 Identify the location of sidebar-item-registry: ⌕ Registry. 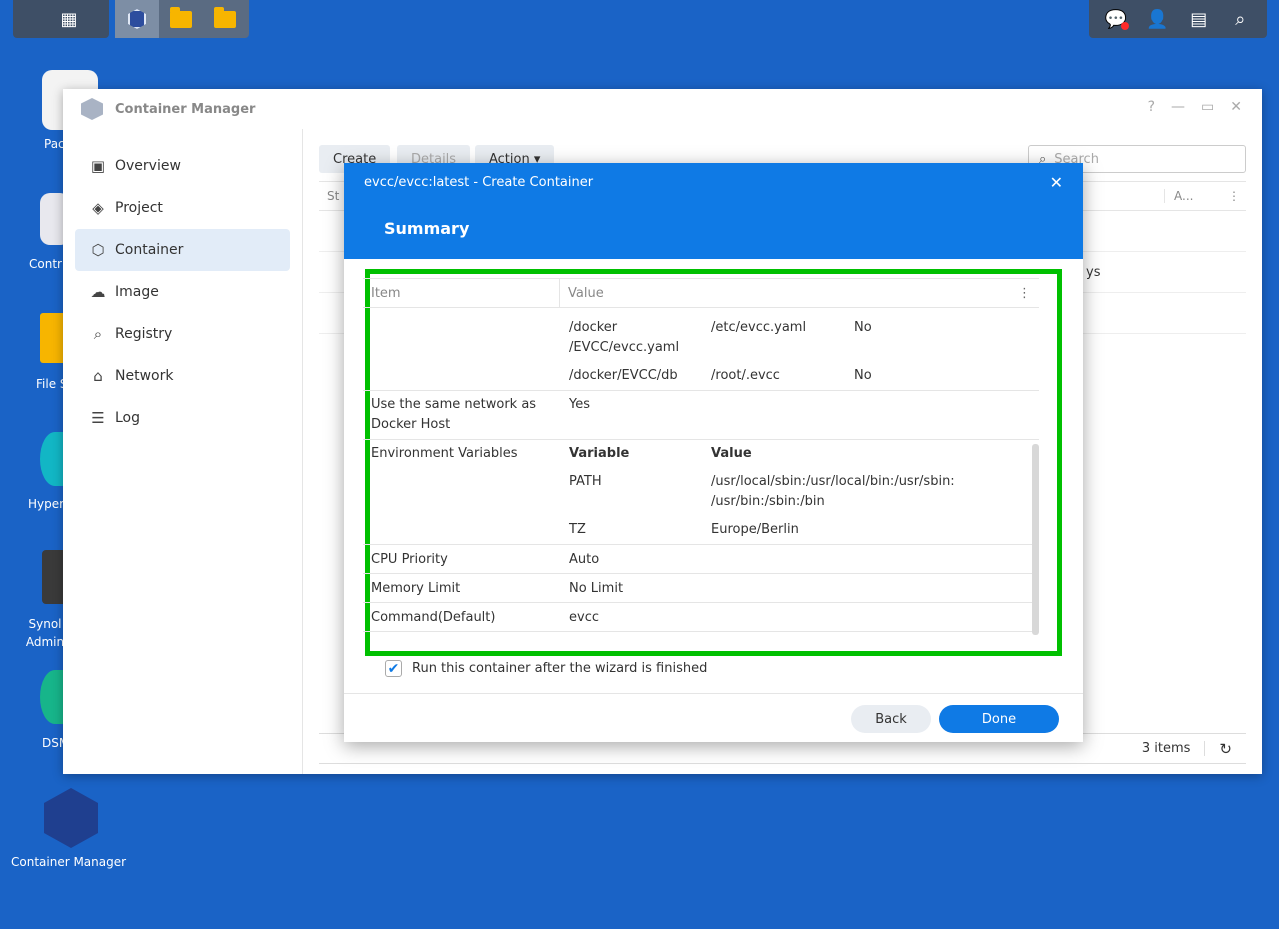
(182, 334).